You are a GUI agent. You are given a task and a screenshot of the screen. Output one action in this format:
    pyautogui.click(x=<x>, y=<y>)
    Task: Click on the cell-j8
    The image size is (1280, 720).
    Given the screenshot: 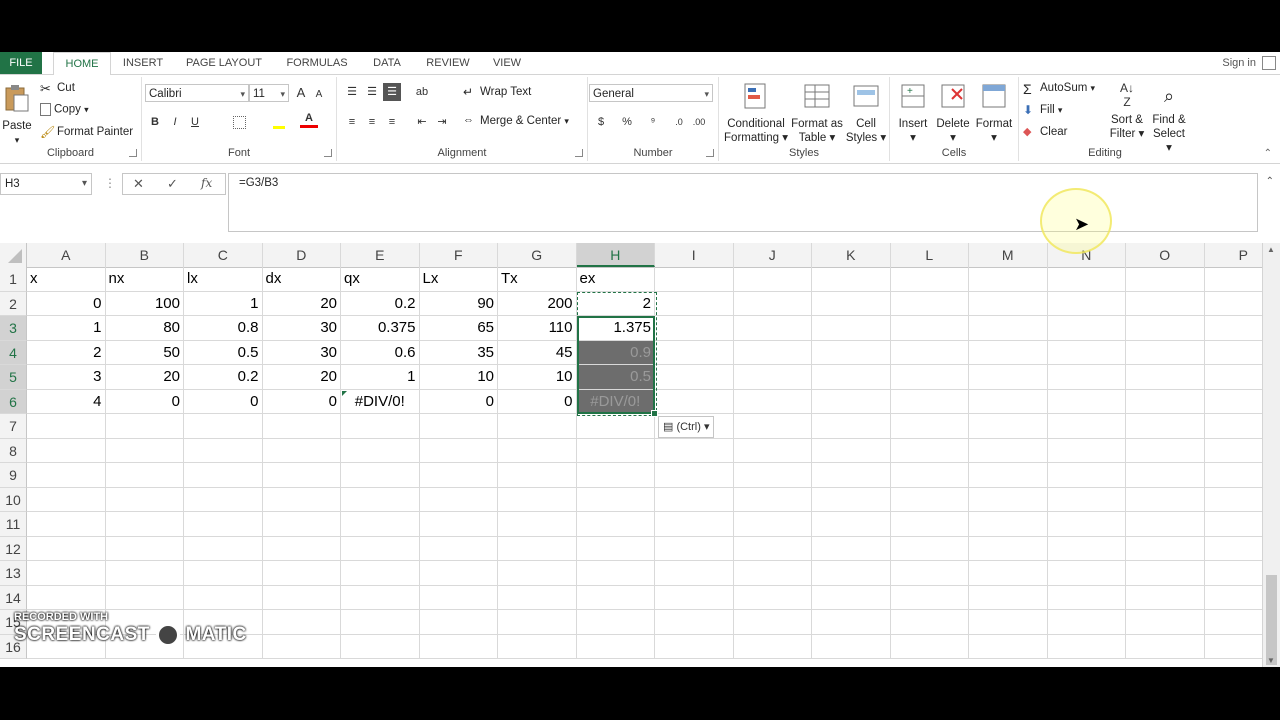 What is the action you would take?
    pyautogui.click(x=772, y=450)
    